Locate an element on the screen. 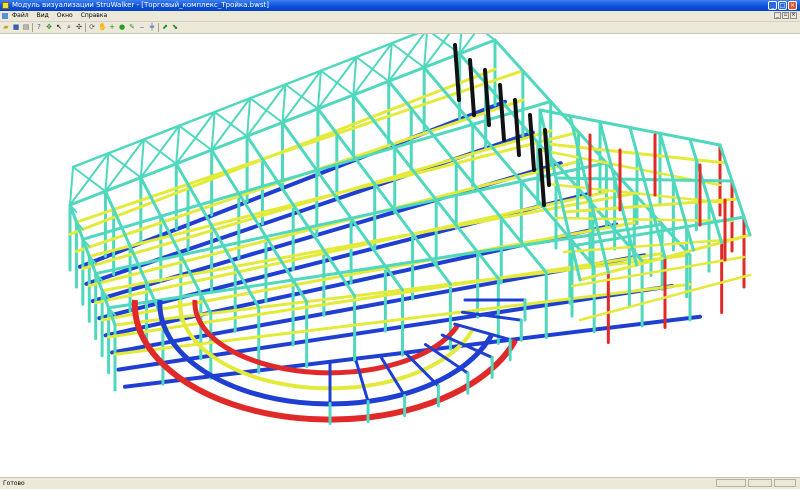 The height and width of the screenshot is (489, 800). pan-icon: ✣ is located at coordinates (79, 27).